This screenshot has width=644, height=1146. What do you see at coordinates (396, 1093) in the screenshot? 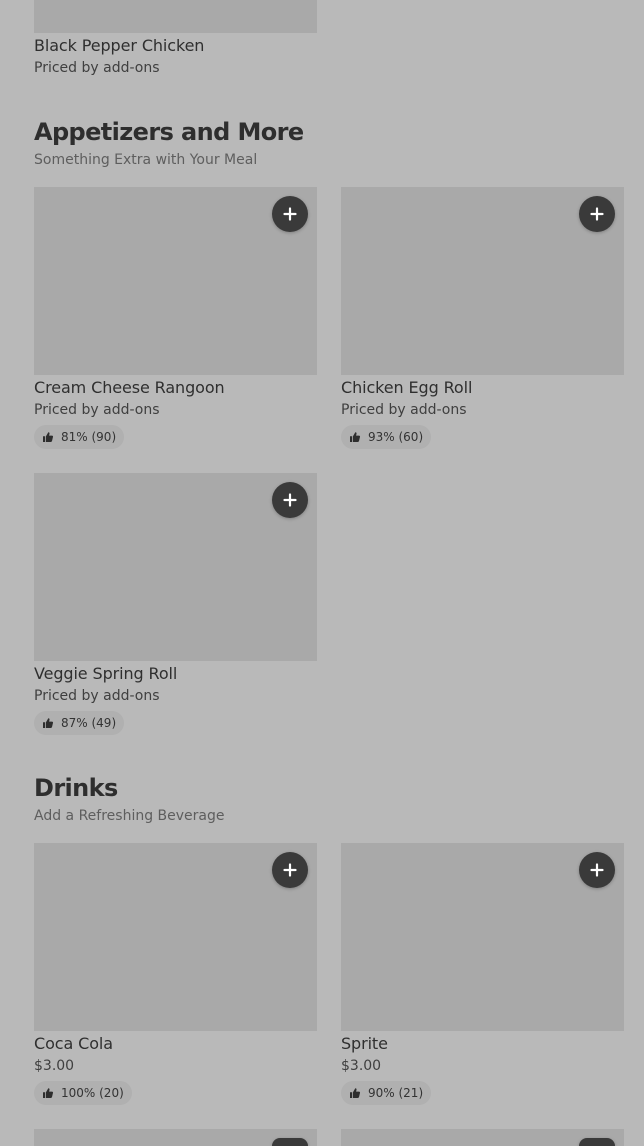
I see `rating-text: 90% (21)` at bounding box center [396, 1093].